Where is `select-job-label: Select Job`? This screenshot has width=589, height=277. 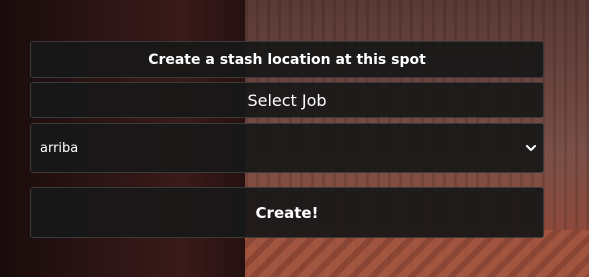
select-job-label: Select Job is located at coordinates (287, 100).